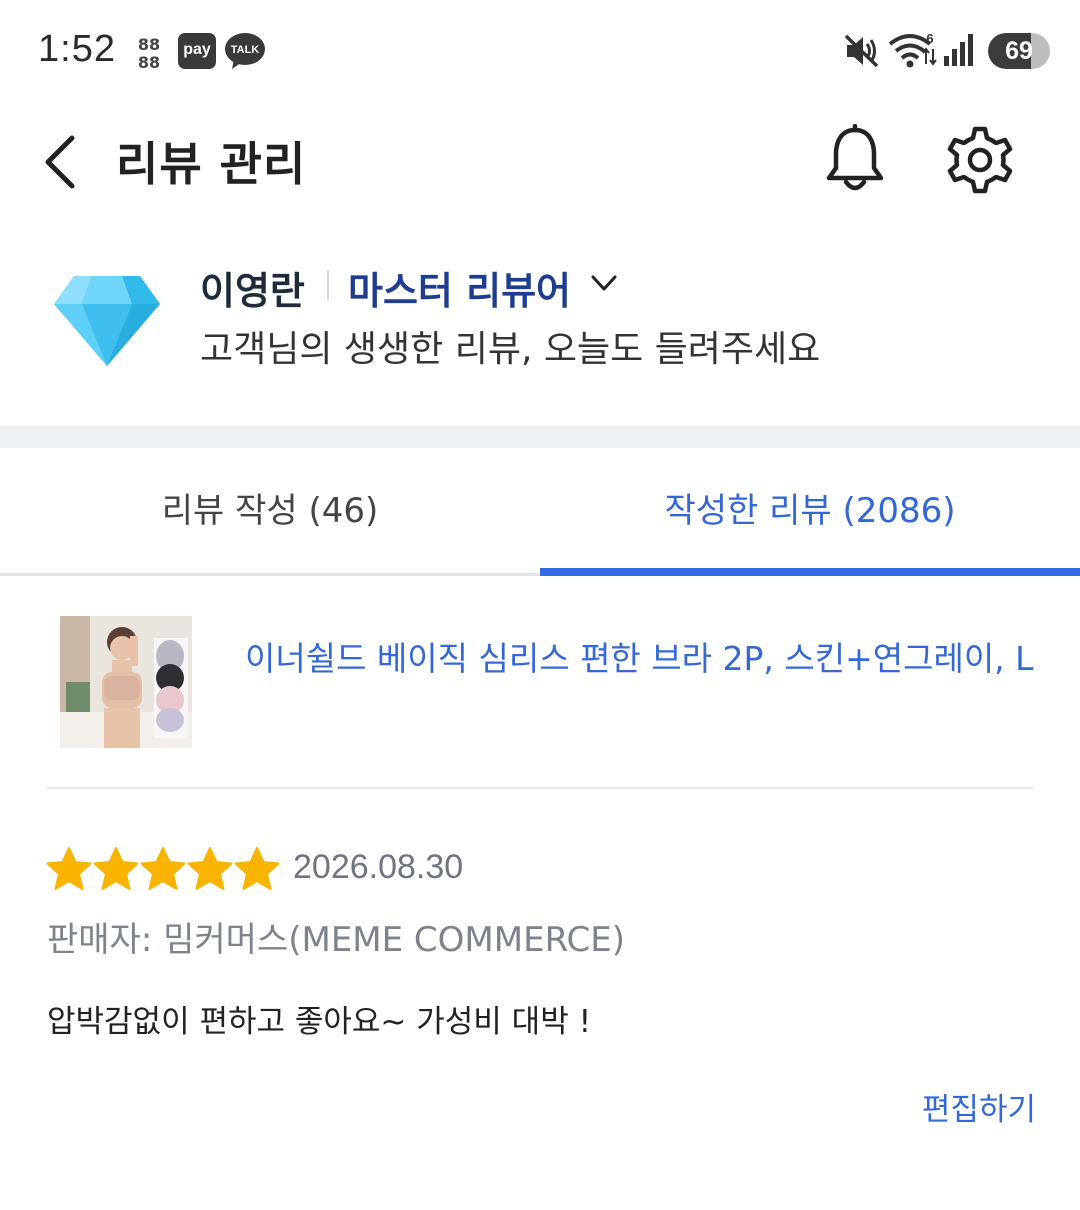  Describe the element at coordinates (328, 285) in the screenshot. I see `name-divider` at that location.